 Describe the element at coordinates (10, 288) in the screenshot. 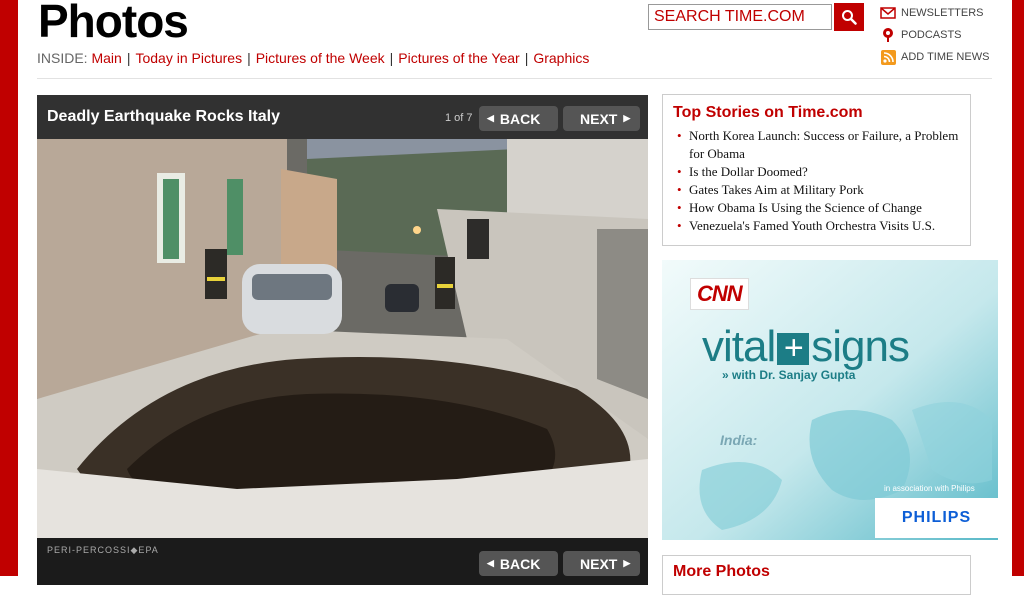

I see `left-red-border` at that location.